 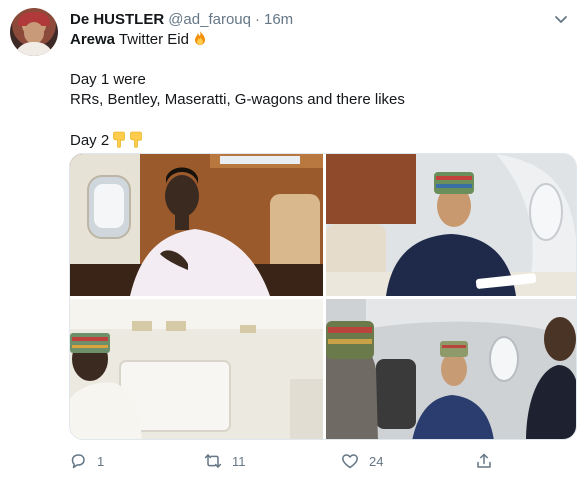 What do you see at coordinates (284, 461) in the screenshot?
I see `tweet-actions: 1 11 24` at bounding box center [284, 461].